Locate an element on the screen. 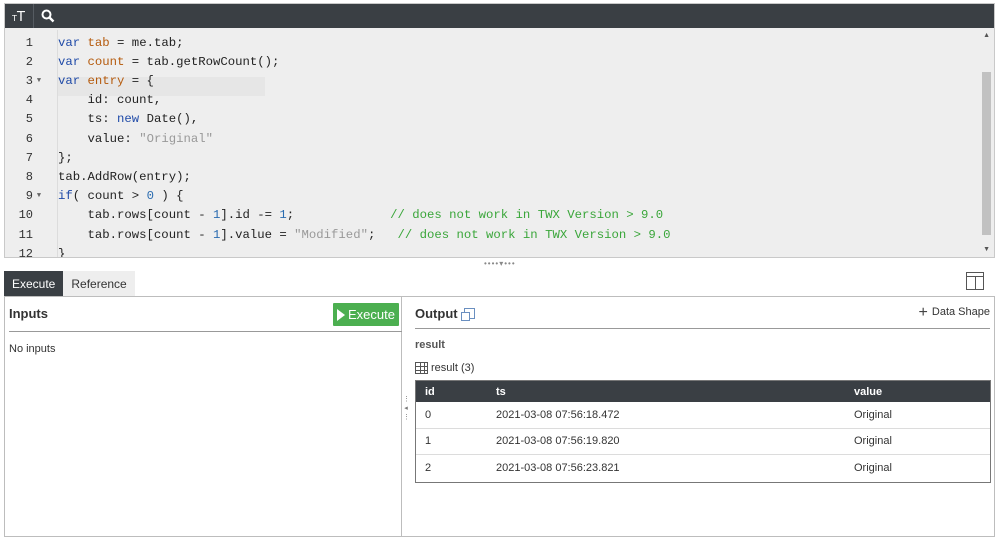  code-line: 6 value: "Original" is located at coordinates (492, 138).